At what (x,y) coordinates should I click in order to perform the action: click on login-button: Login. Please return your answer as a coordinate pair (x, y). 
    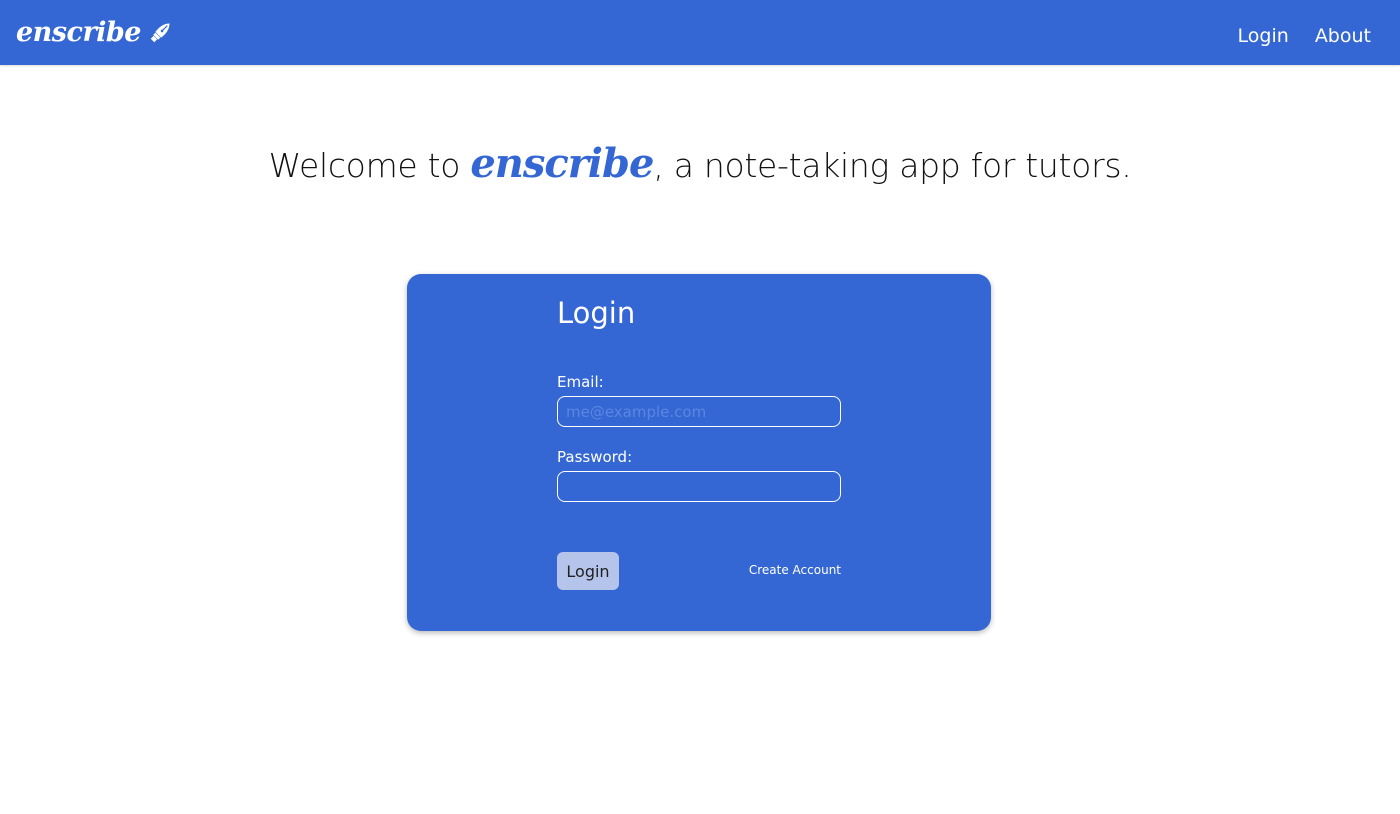
    Looking at the image, I should click on (588, 571).